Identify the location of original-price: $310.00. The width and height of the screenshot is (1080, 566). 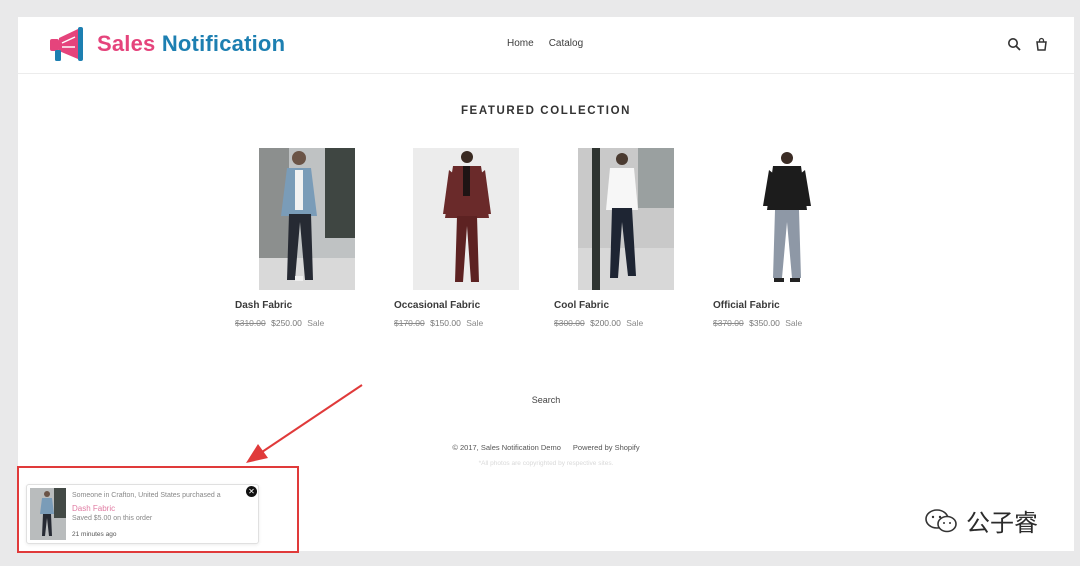
(250, 323).